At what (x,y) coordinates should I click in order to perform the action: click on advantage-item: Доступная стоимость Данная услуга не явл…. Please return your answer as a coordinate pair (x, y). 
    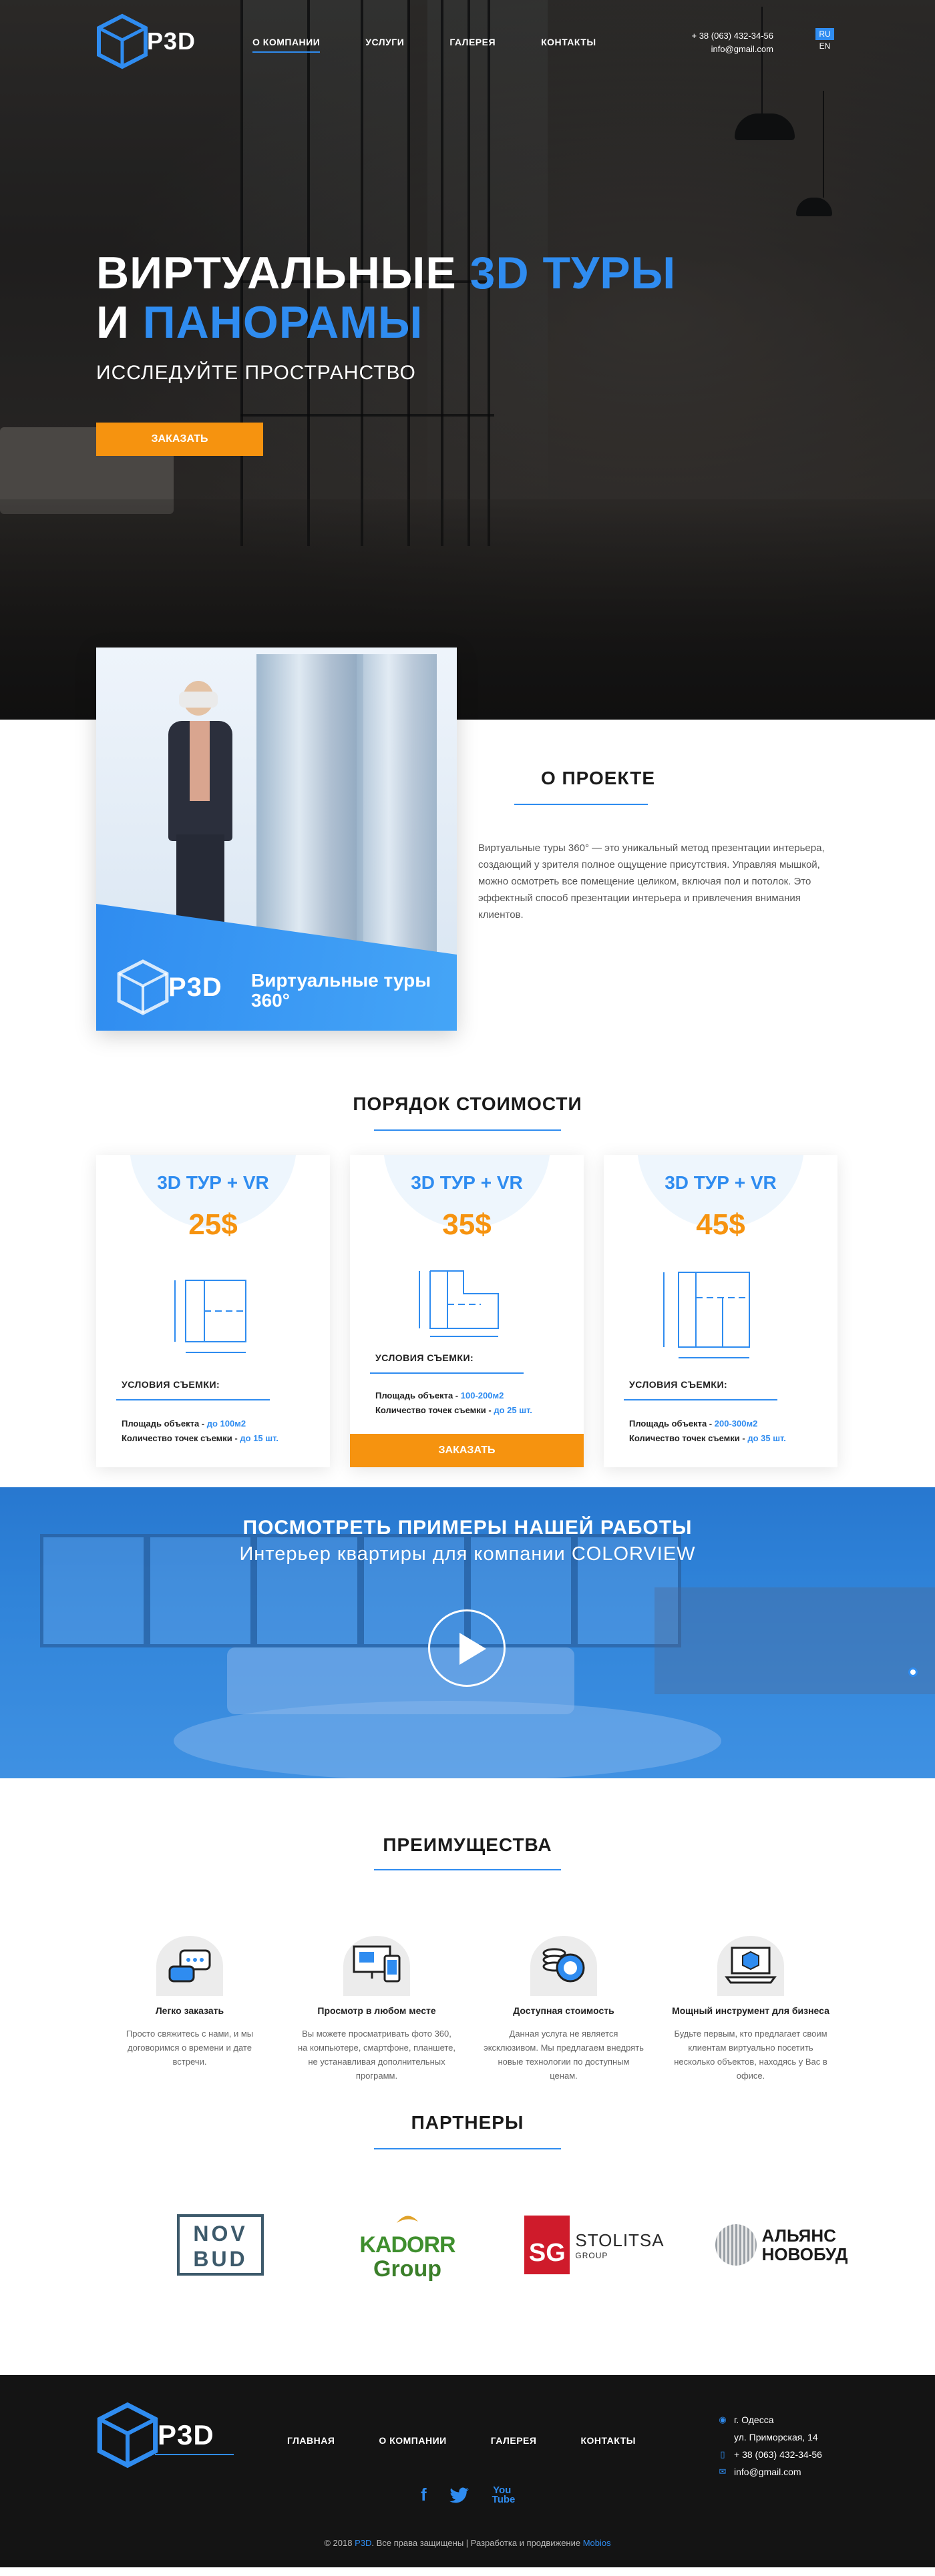
    Looking at the image, I should click on (563, 2009).